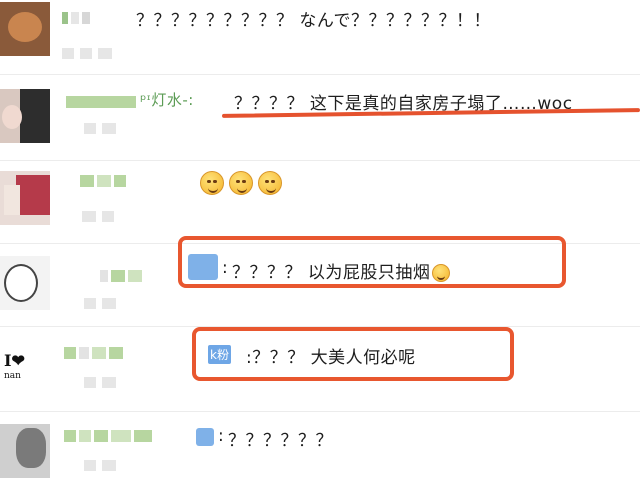 This screenshot has height=483, width=640. What do you see at coordinates (331, 273) in the screenshot?
I see `message-text-content: ？？？？ 以为屁股只抽烟` at bounding box center [331, 273].